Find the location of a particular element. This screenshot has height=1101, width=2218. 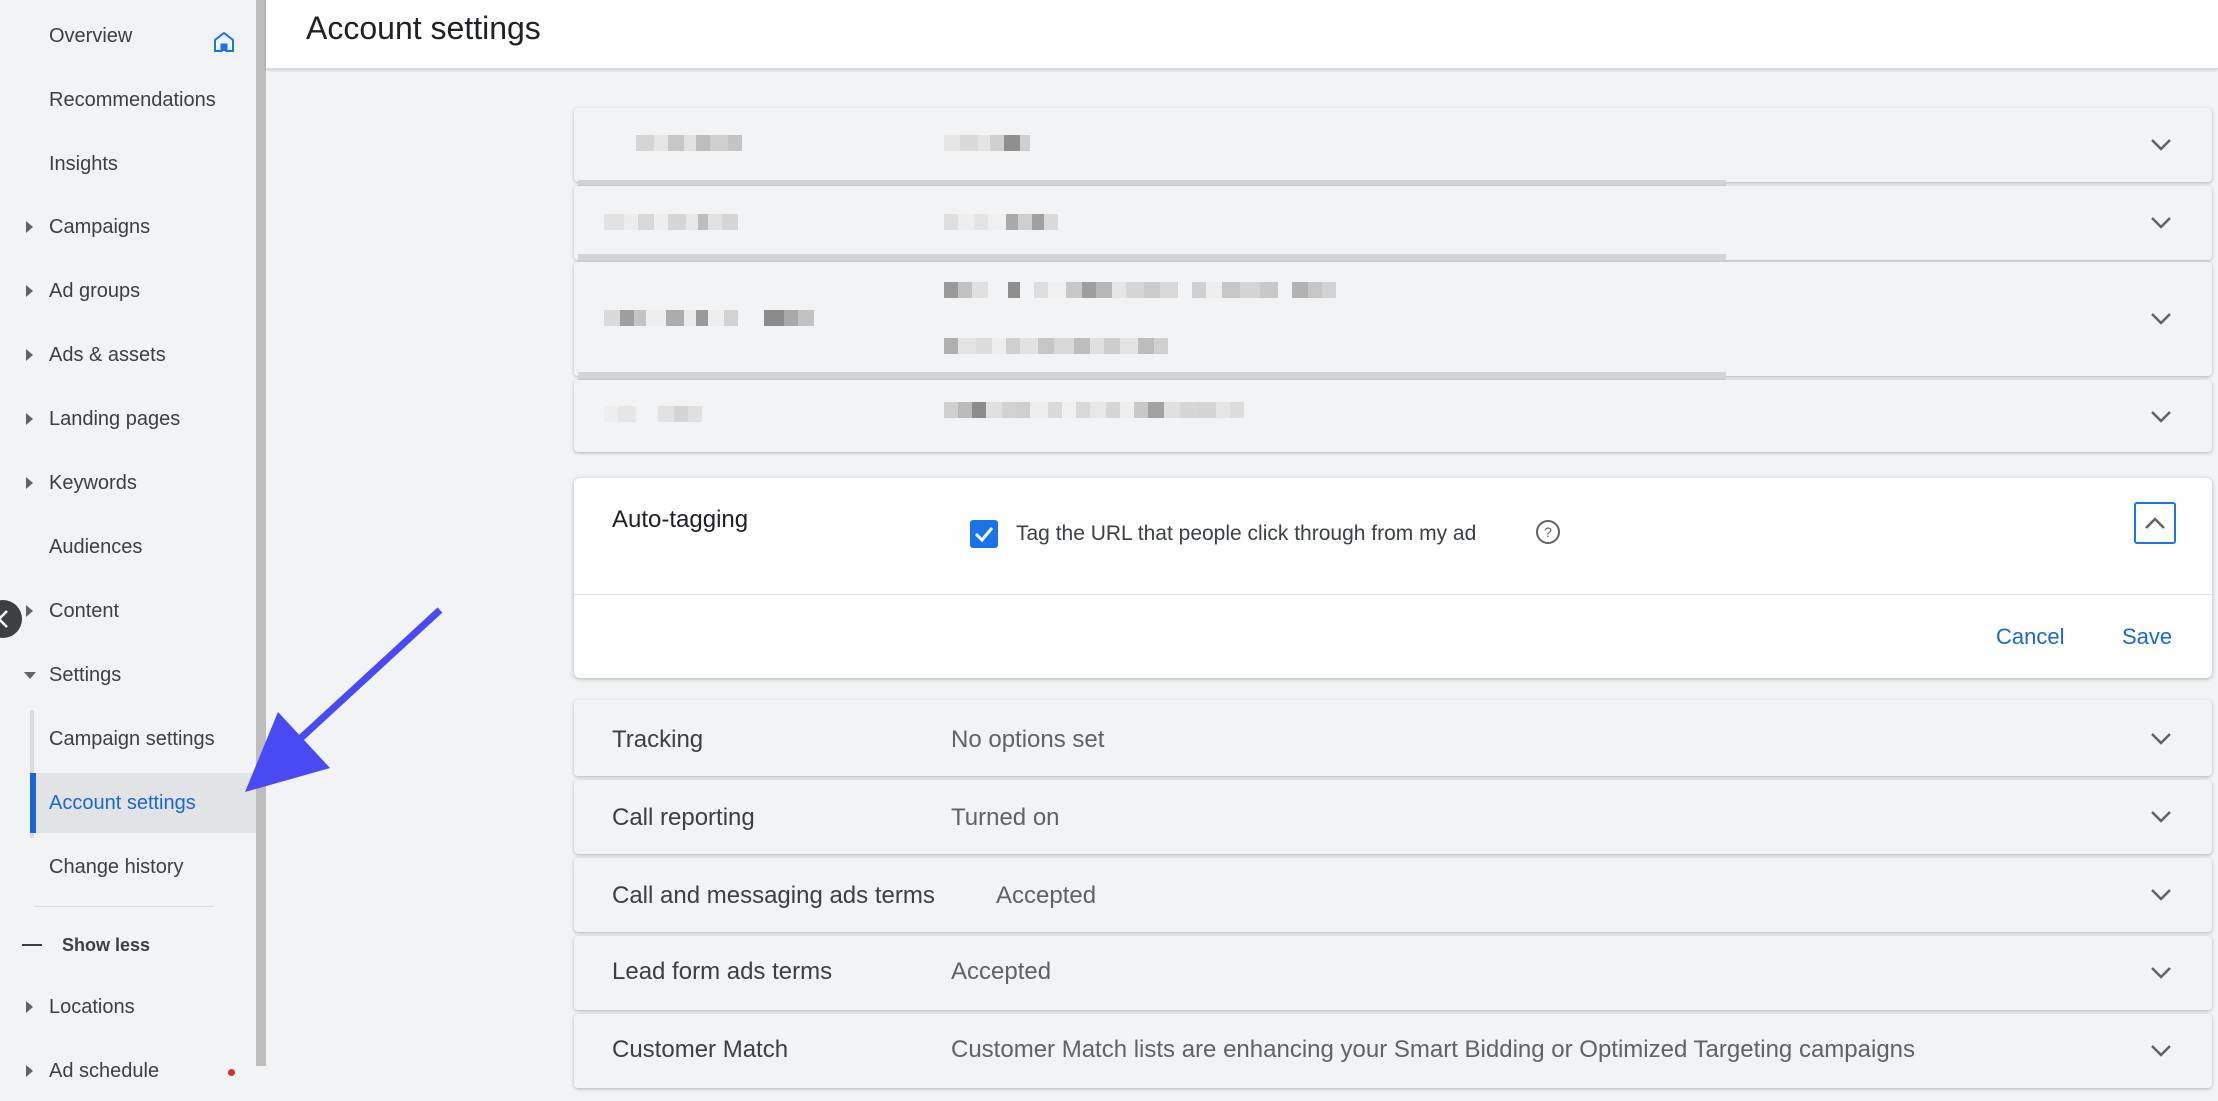

sidebar-item-label: Ad schedule is located at coordinates (104, 1070).